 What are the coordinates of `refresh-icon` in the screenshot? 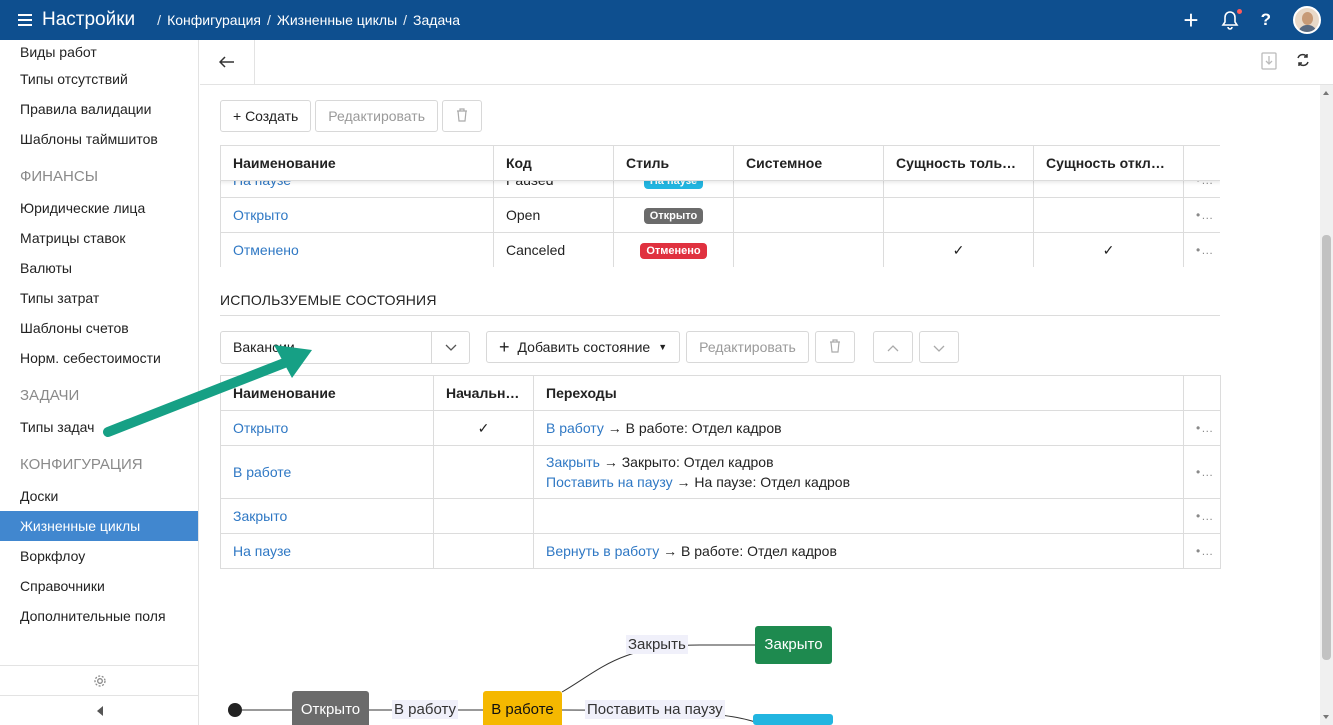 It's located at (1303, 62).